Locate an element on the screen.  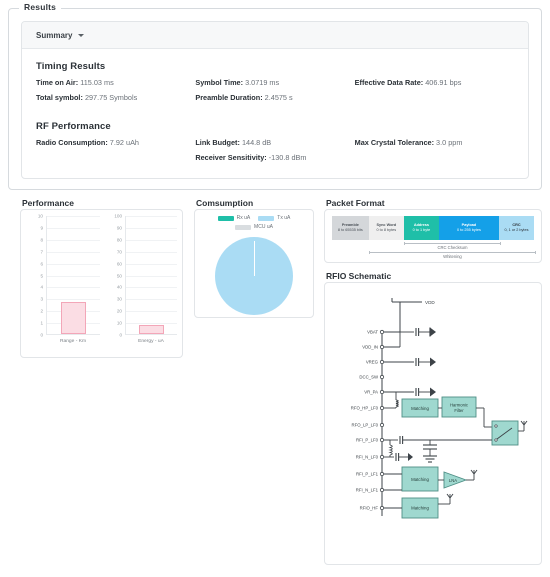
y-tick-label: 0 is located at coordinates (41, 335).